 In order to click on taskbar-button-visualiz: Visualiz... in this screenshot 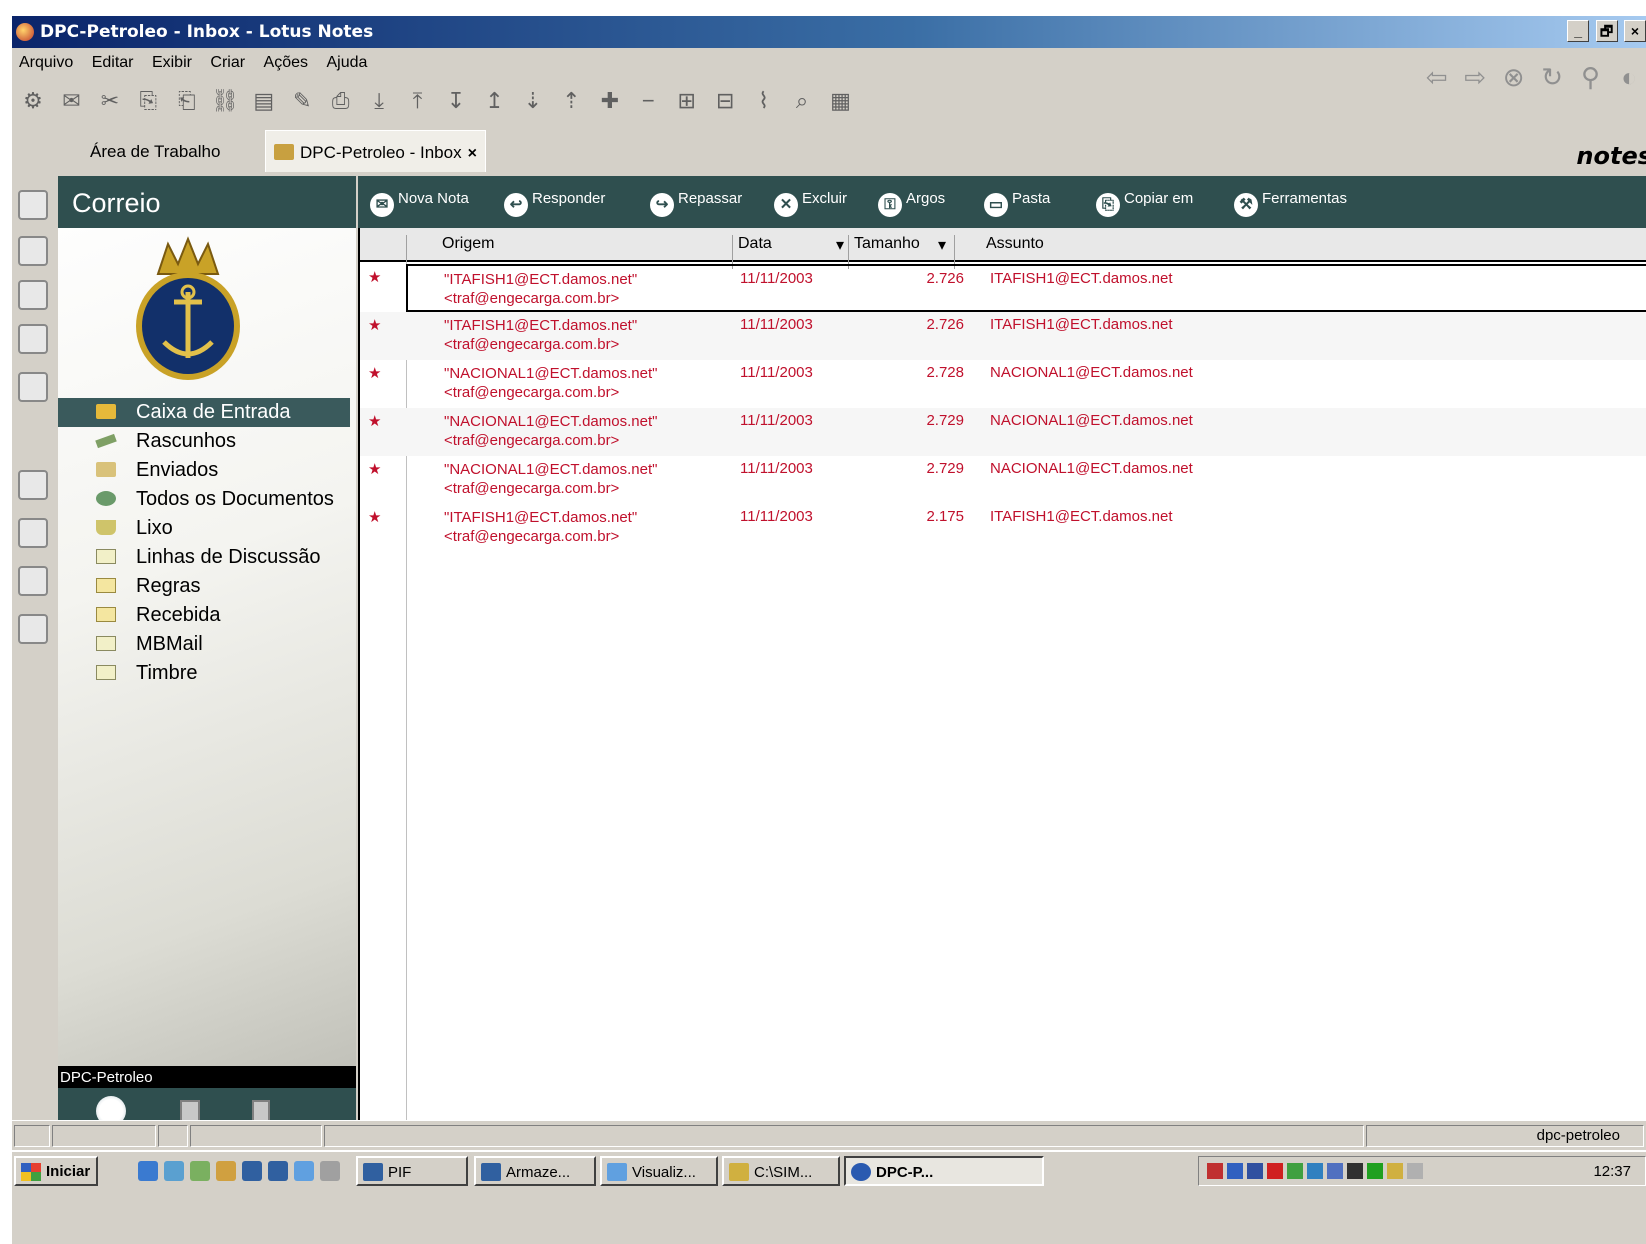, I will do `click(659, 1171)`.